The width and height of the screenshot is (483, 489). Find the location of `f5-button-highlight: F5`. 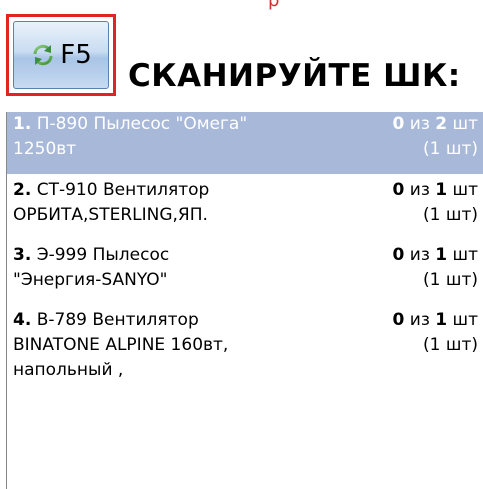

f5-button-highlight: F5 is located at coordinates (61, 55).